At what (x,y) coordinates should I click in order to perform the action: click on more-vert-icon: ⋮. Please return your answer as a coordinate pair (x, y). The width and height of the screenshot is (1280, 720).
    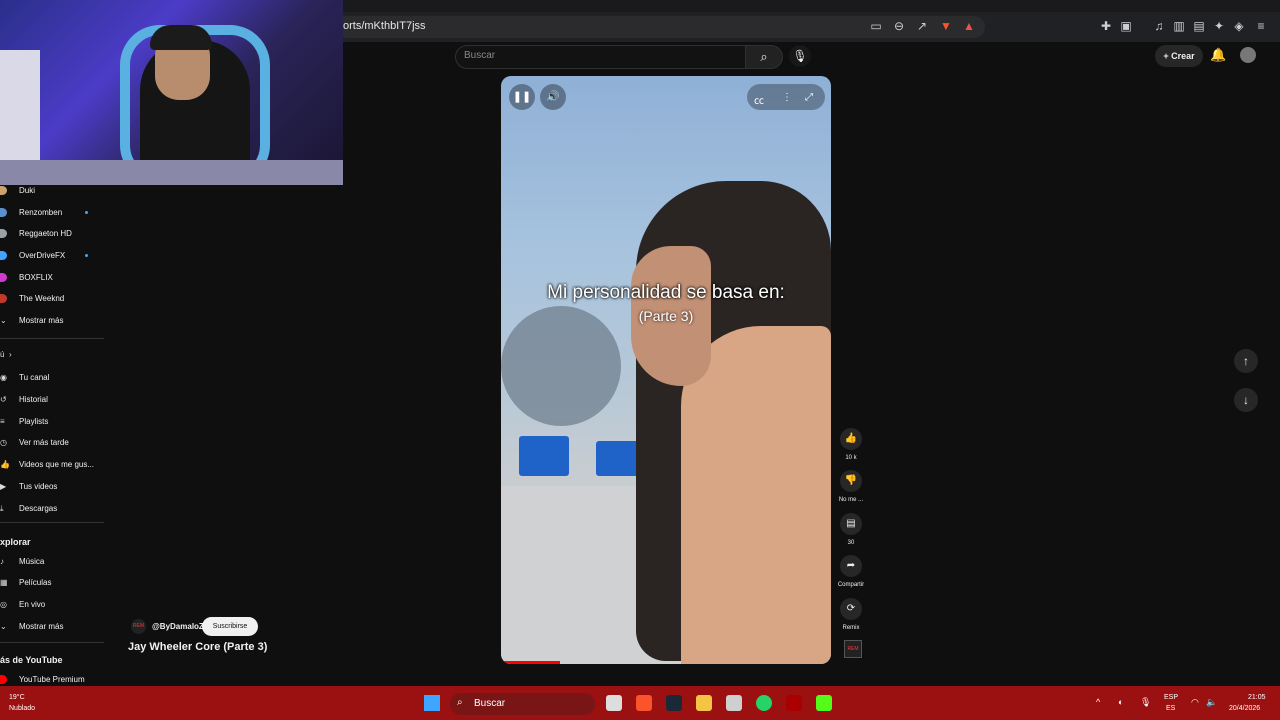
    Looking at the image, I should click on (787, 97).